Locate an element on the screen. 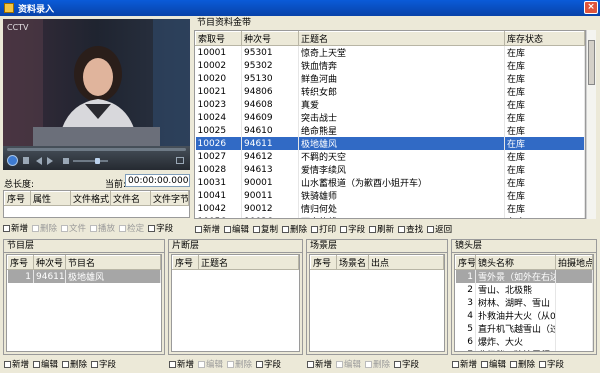 The width and height of the screenshot is (600, 373). col-header: 镜头名称 is located at coordinates (515, 262).